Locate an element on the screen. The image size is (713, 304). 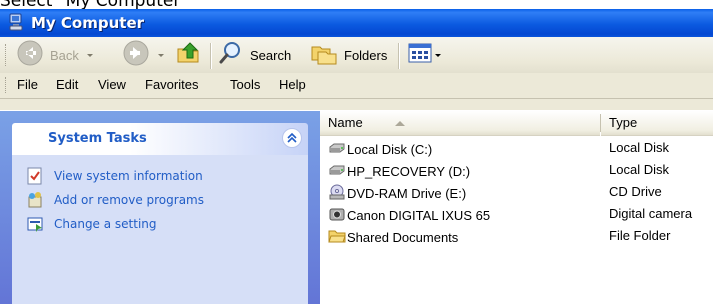
search-label: Search is located at coordinates (271, 55).